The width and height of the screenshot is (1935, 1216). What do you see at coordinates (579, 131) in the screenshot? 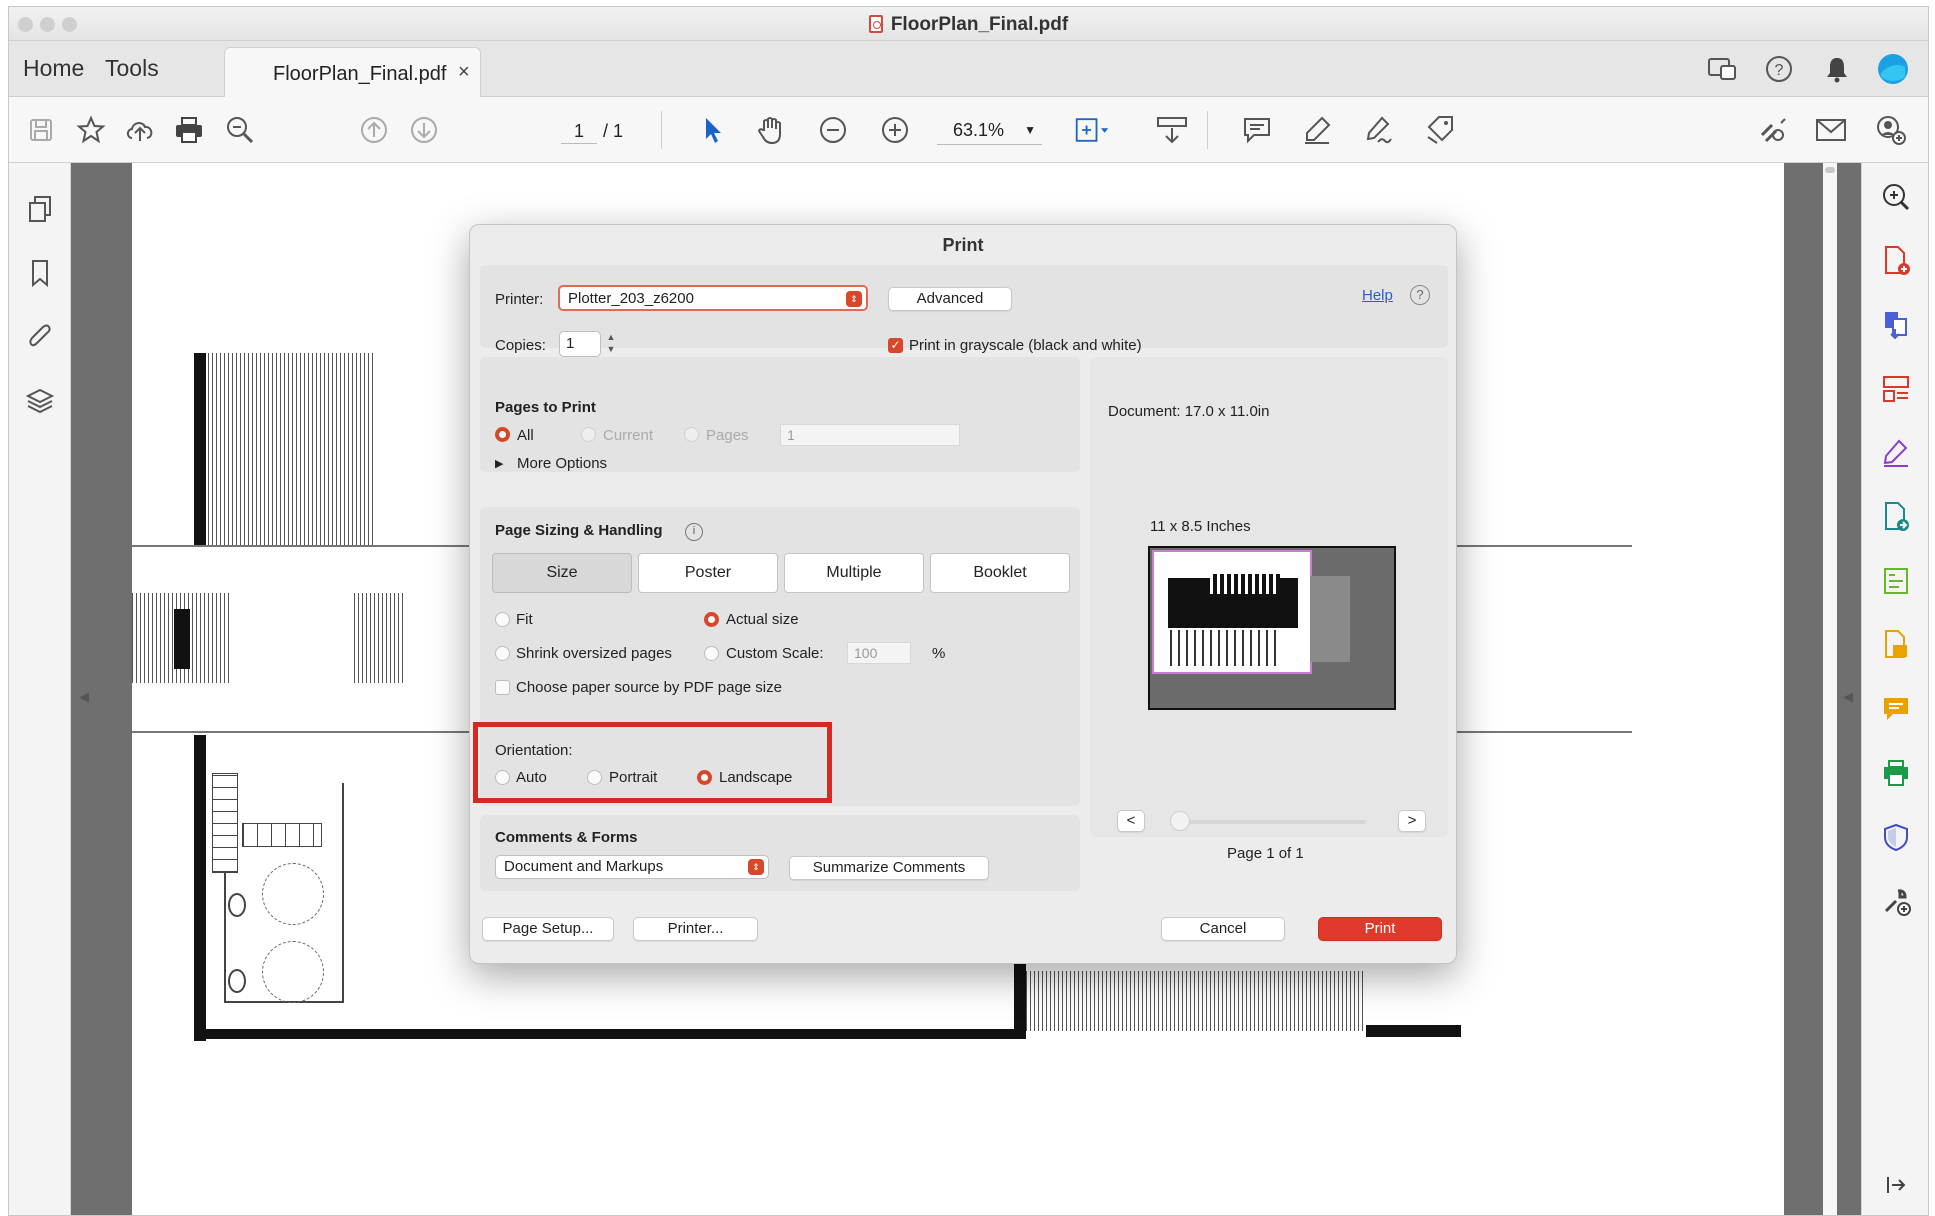
I see `page-number-input: 1` at bounding box center [579, 131].